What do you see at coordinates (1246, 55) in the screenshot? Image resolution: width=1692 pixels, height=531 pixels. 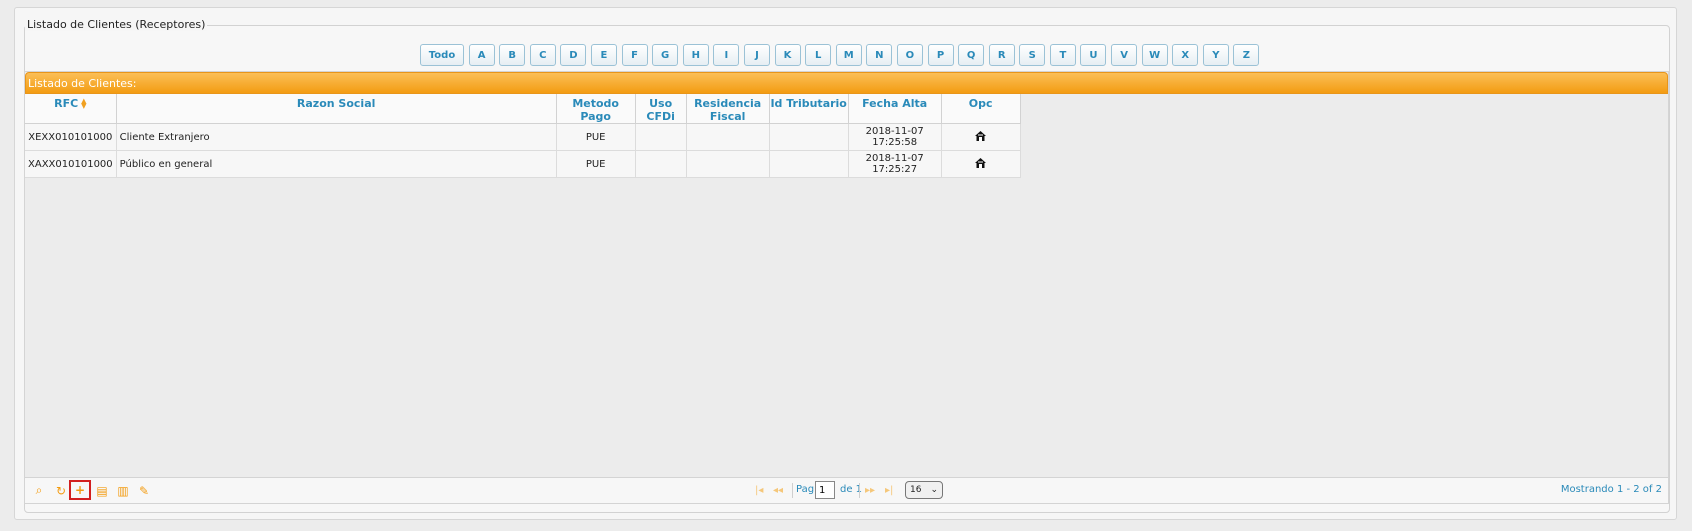 I see `alpha-filter-z: Z` at bounding box center [1246, 55].